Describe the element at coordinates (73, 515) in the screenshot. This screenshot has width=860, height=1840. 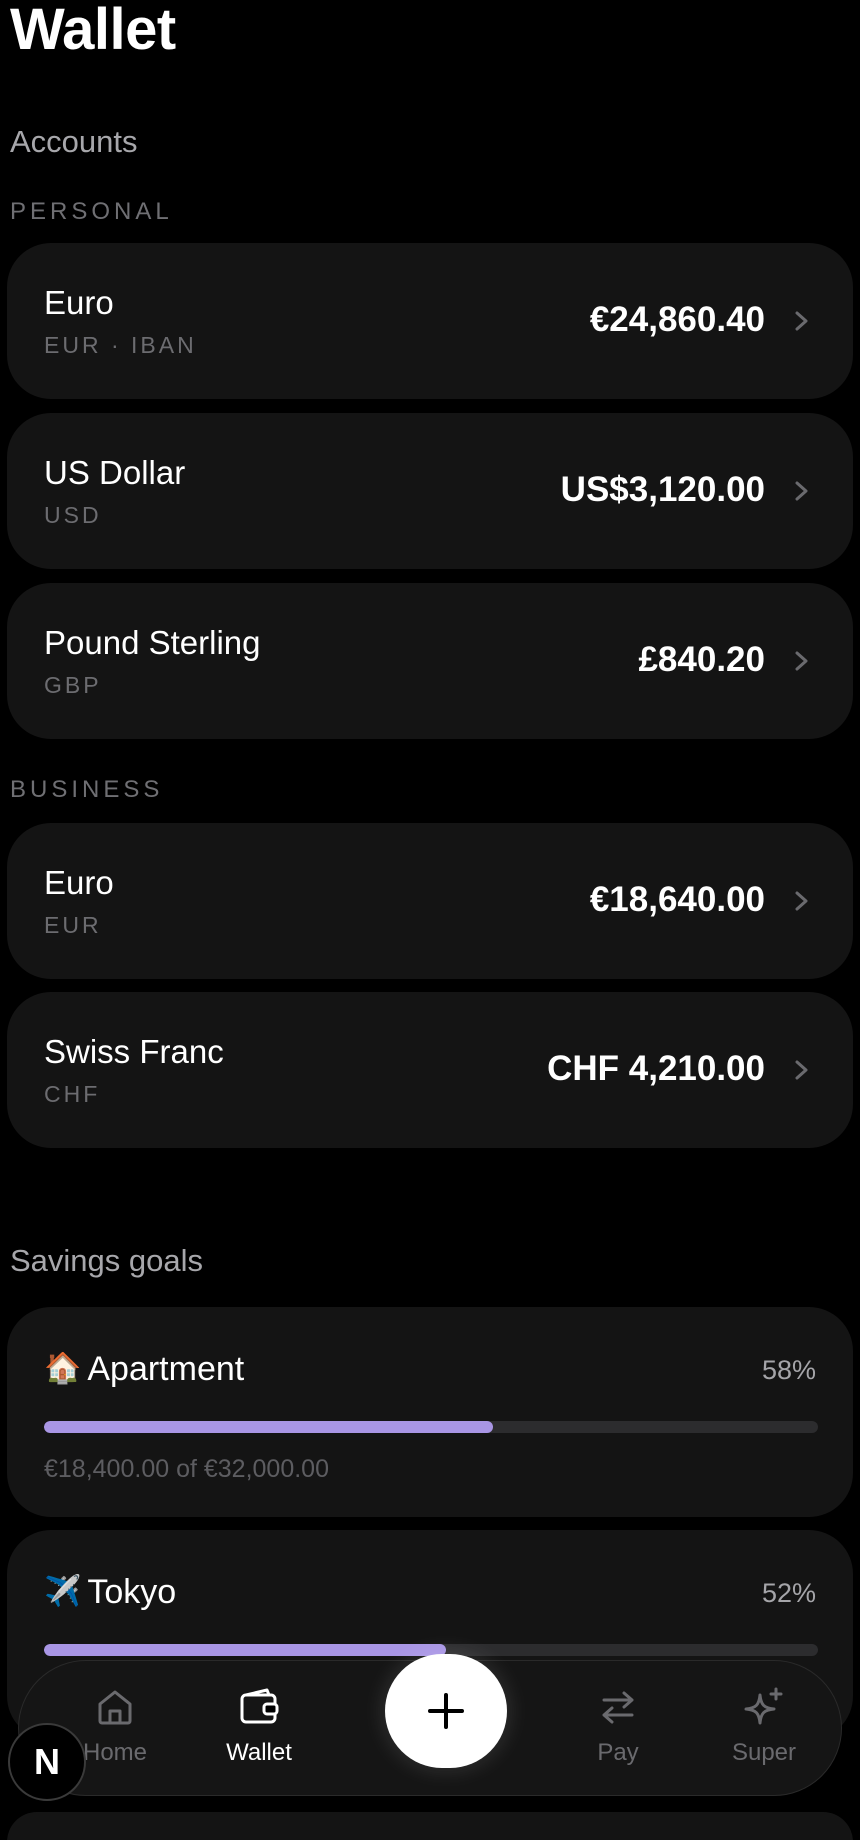
I see `account-subtitle: USD` at that location.